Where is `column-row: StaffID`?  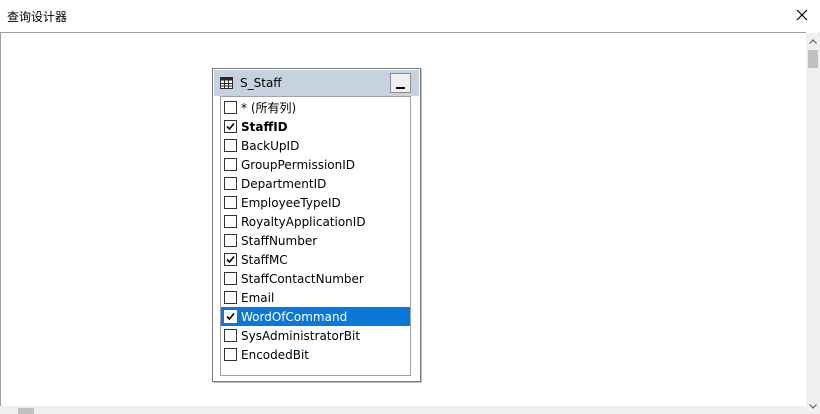 column-row: StaffID is located at coordinates (315, 126).